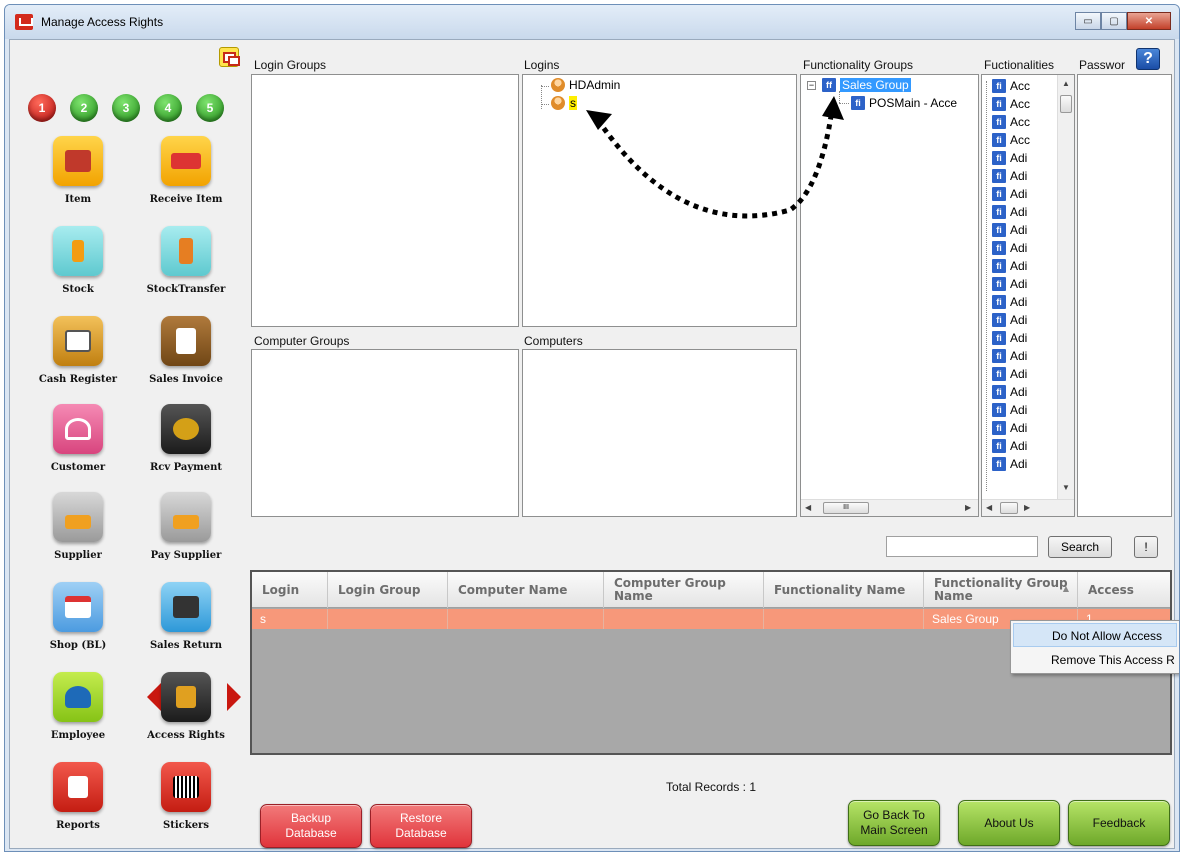  I want to click on search-button: Search, so click(1080, 547).